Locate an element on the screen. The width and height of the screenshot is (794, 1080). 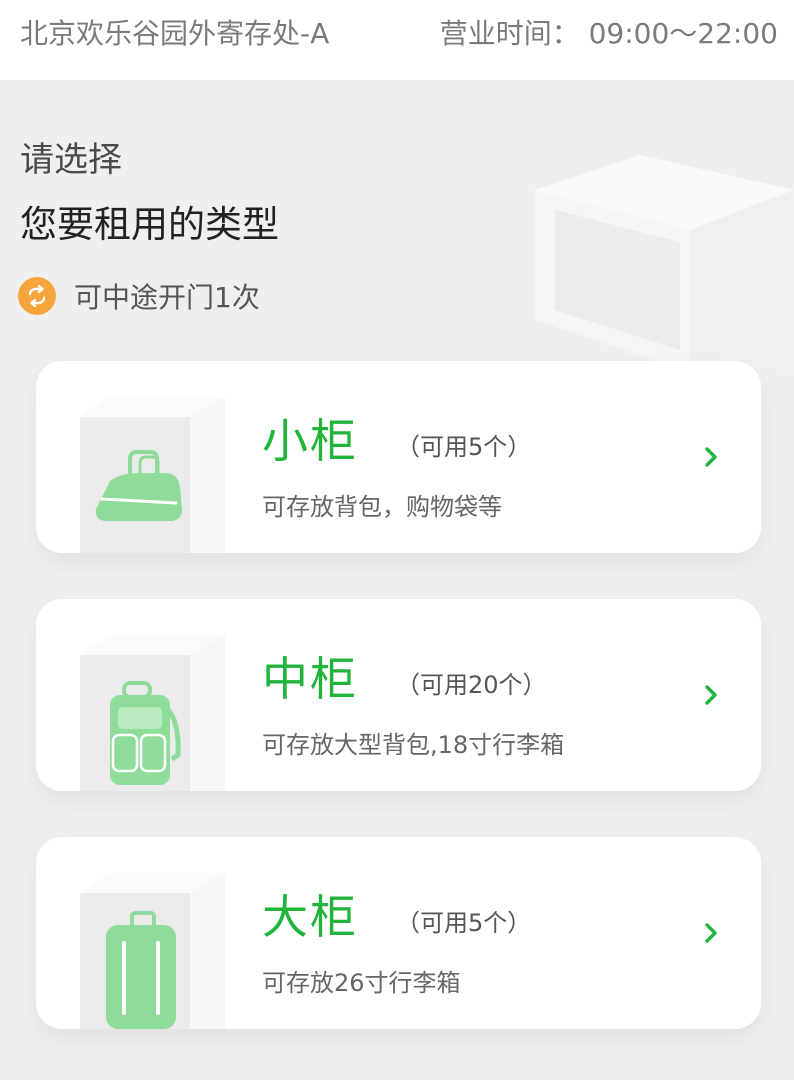
prompt-title: 请选择 is located at coordinates (71, 160).